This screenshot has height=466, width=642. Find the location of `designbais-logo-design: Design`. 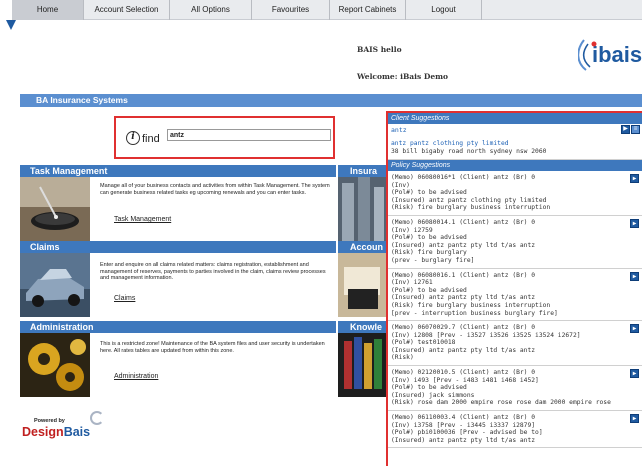

designbais-logo-design: Design is located at coordinates (43, 432).